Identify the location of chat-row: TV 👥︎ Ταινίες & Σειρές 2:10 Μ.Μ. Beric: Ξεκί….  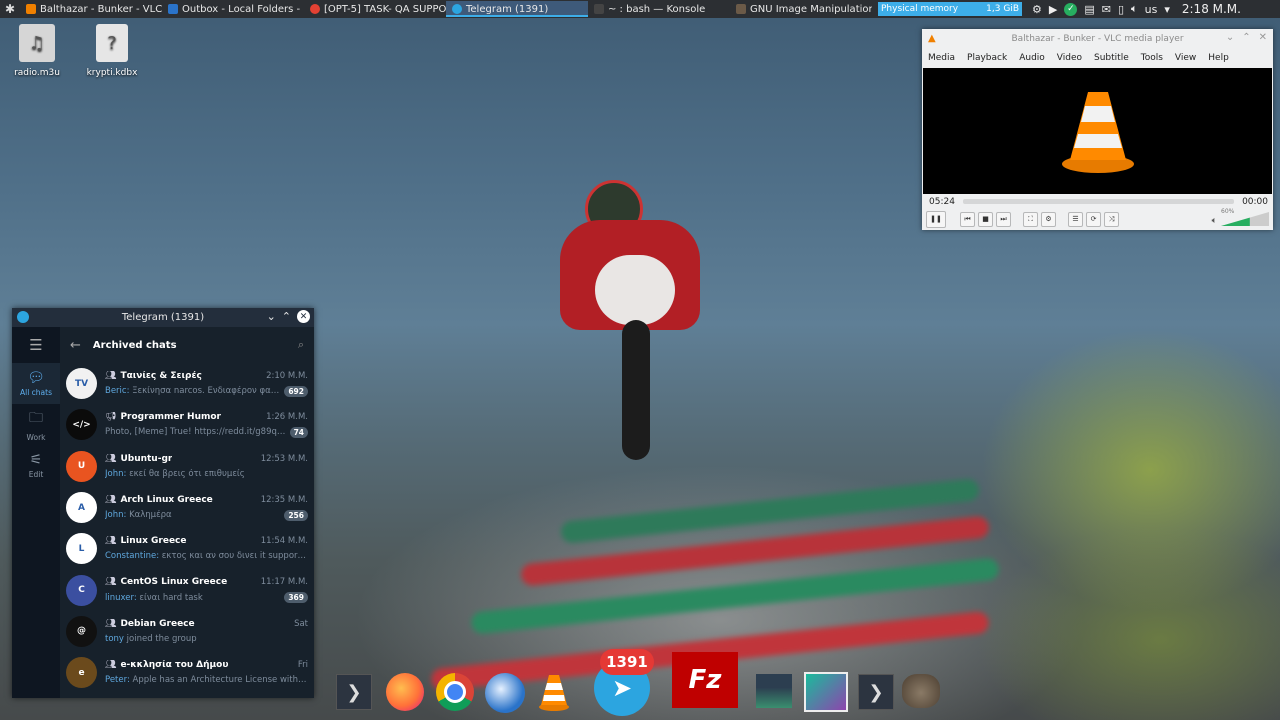
(187, 383).